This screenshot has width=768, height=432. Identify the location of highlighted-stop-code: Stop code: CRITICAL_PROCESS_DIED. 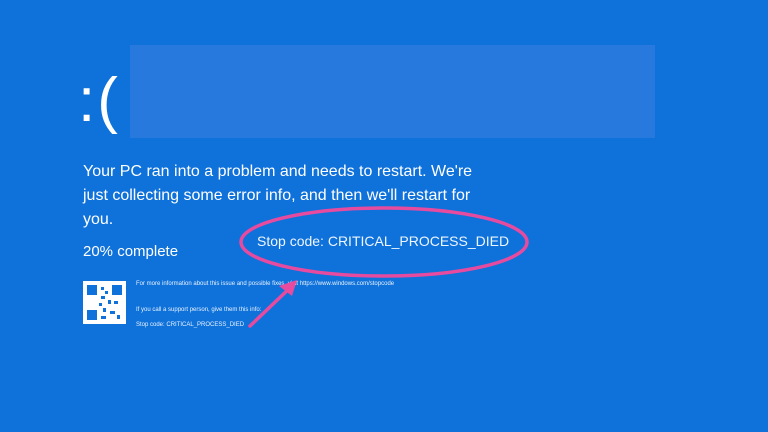
(383, 241).